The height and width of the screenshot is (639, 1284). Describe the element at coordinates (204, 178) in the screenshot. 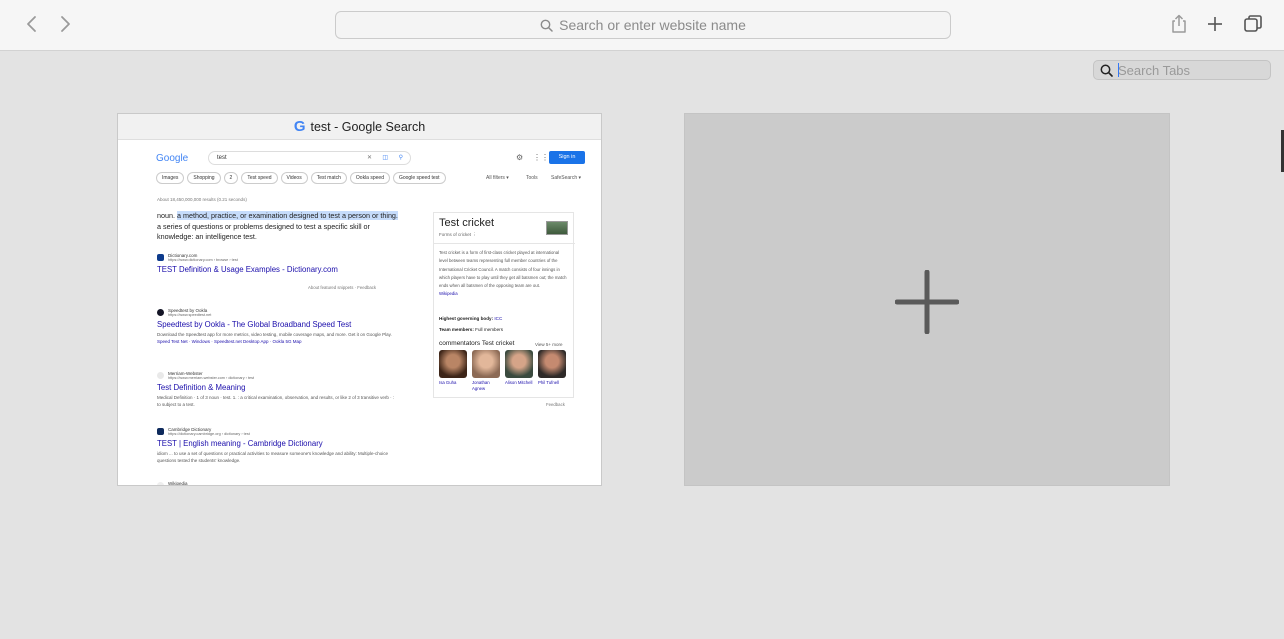

I see `chip: Shopping` at that location.